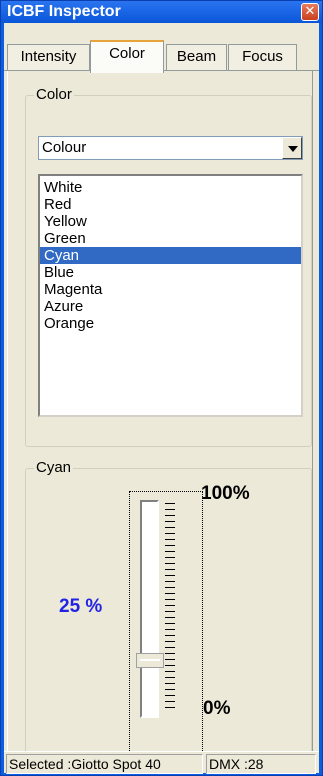  Describe the element at coordinates (170, 187) in the screenshot. I see `list-item: White` at that location.